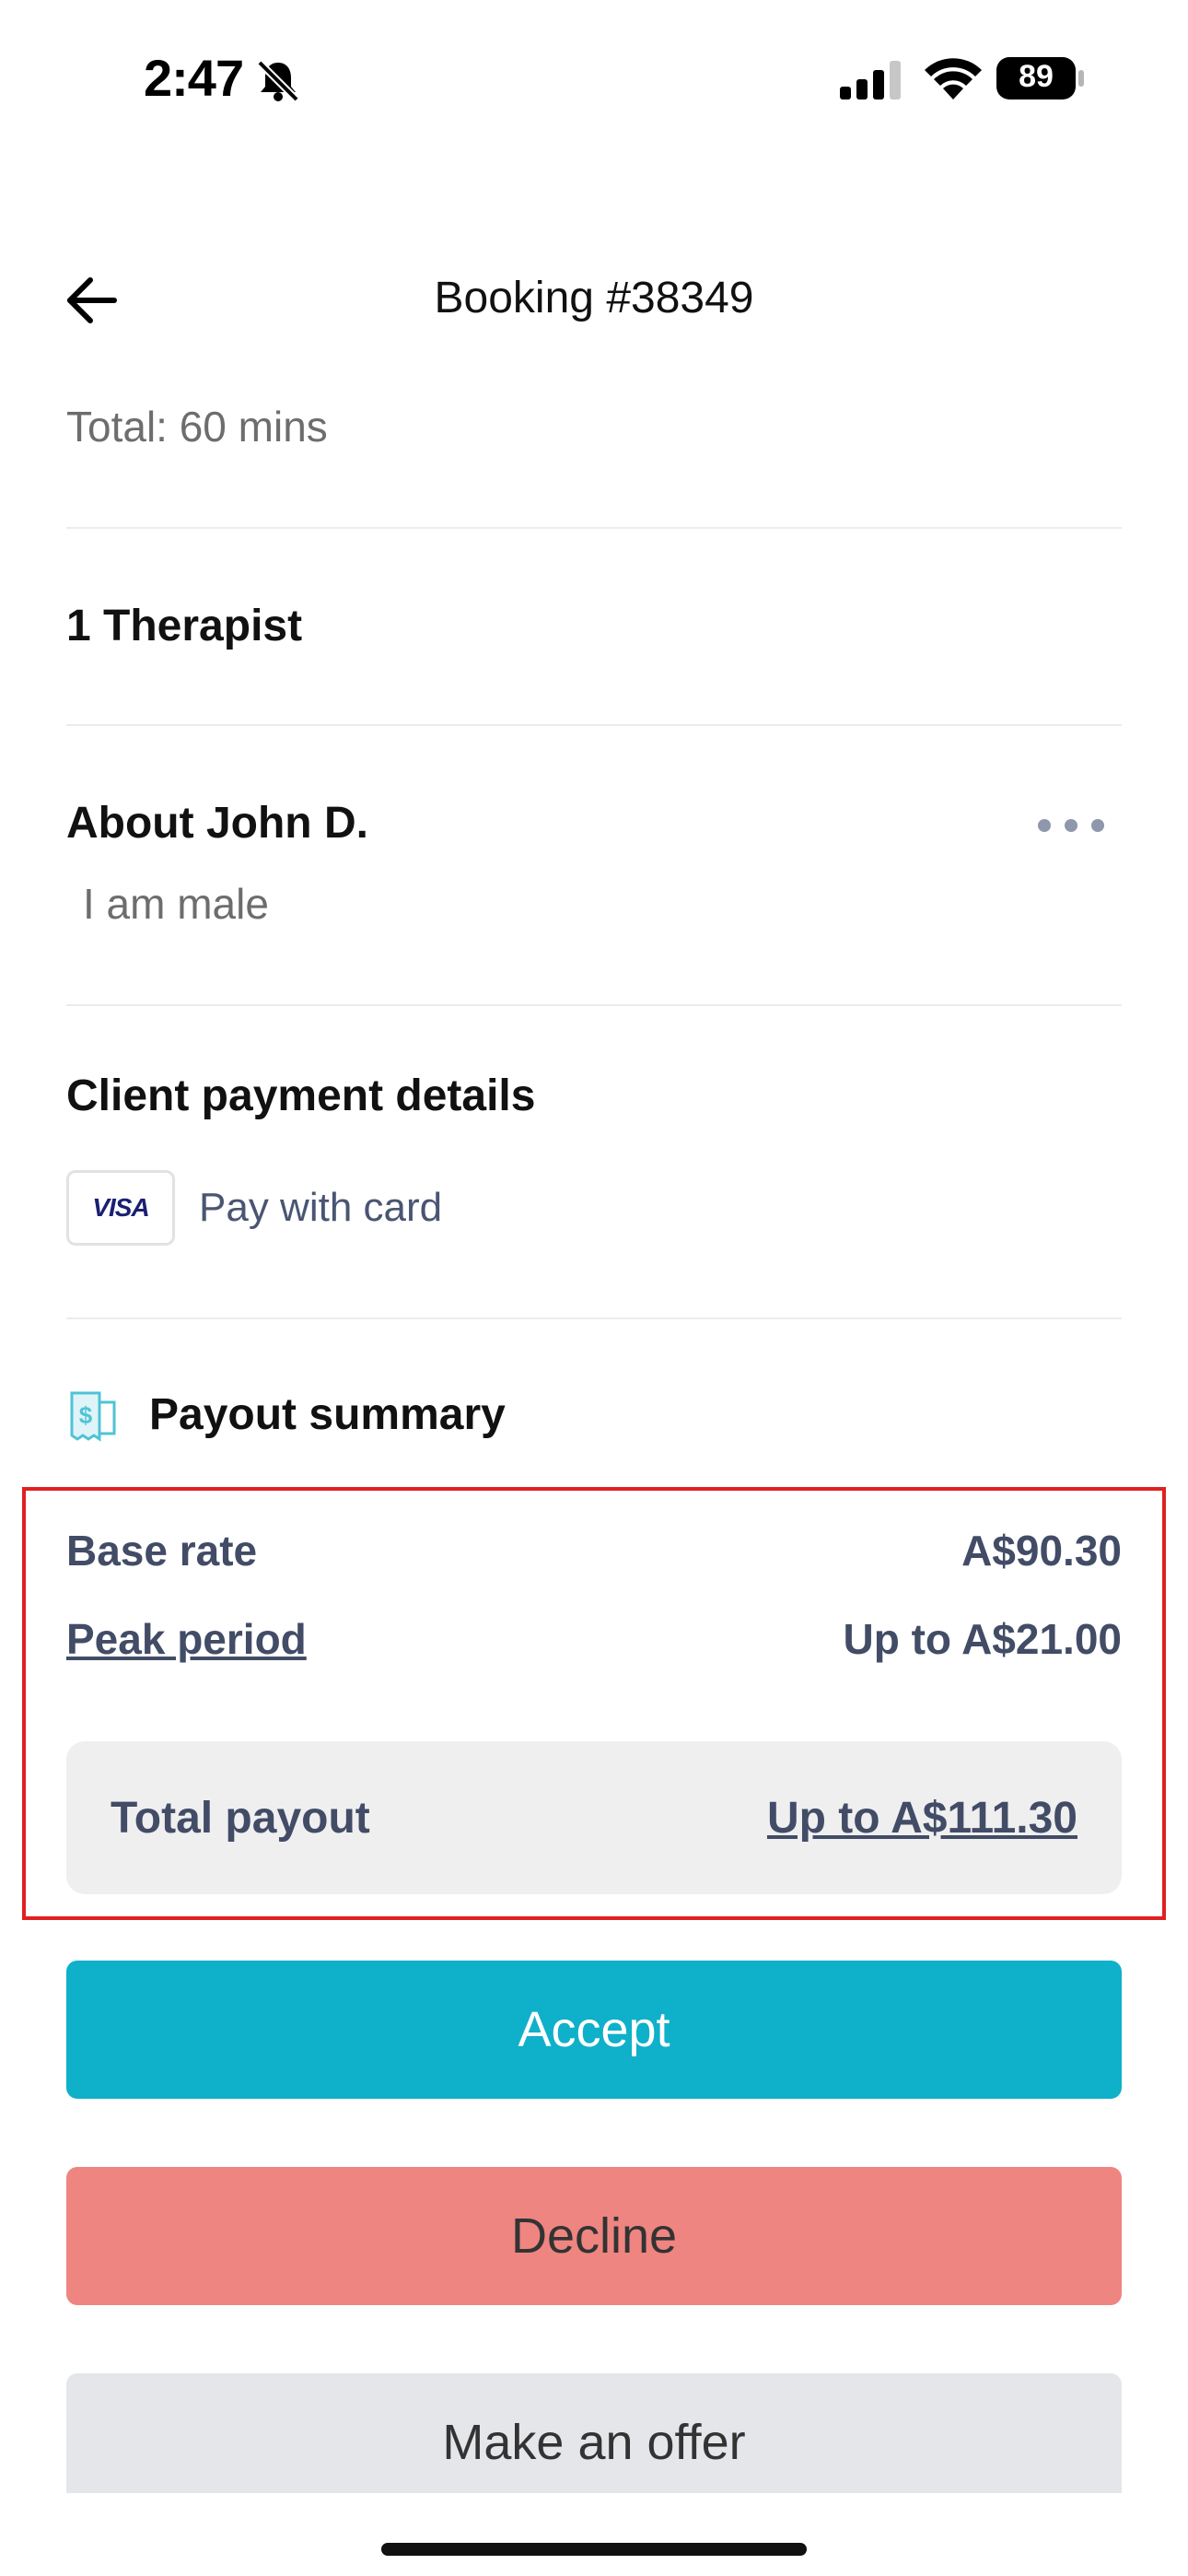  Describe the element at coordinates (197, 427) in the screenshot. I see `total-duration: Total: 60 mins` at that location.